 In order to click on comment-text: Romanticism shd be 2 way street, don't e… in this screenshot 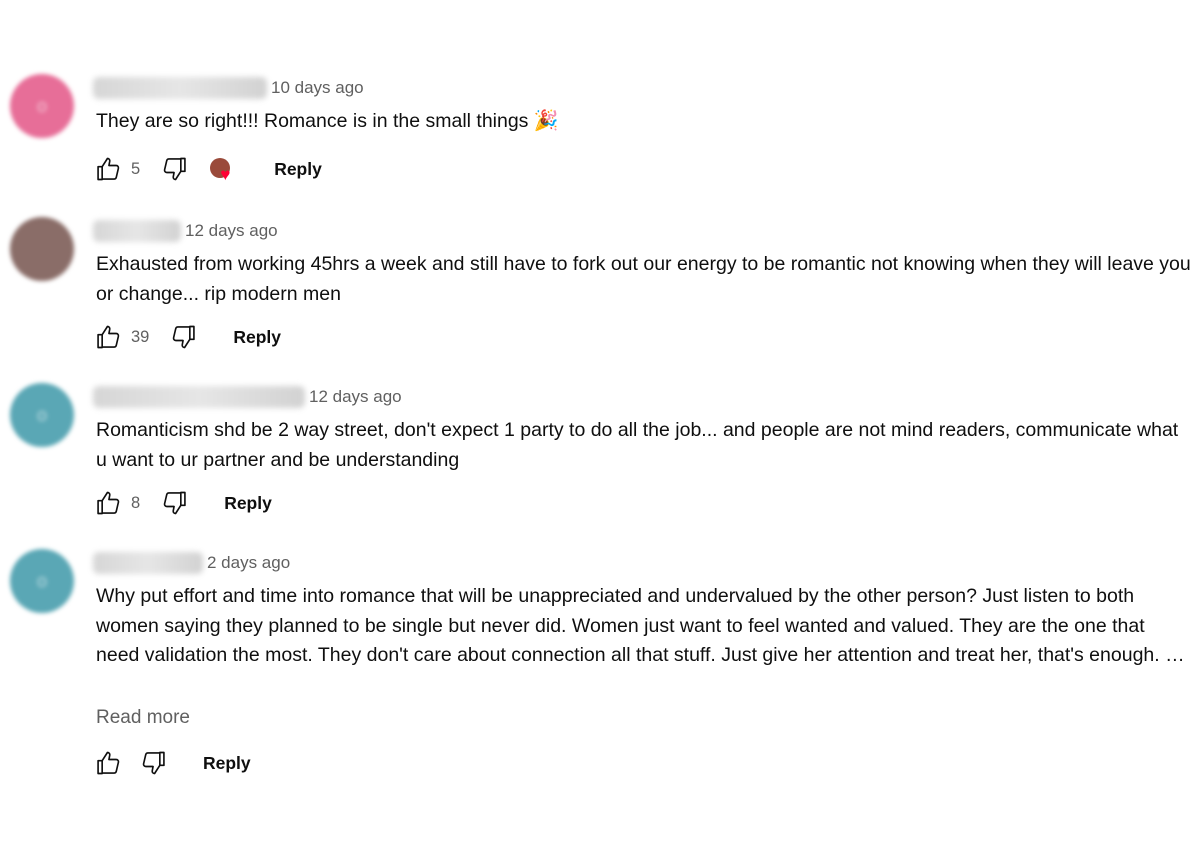, I will do `click(637, 445)`.